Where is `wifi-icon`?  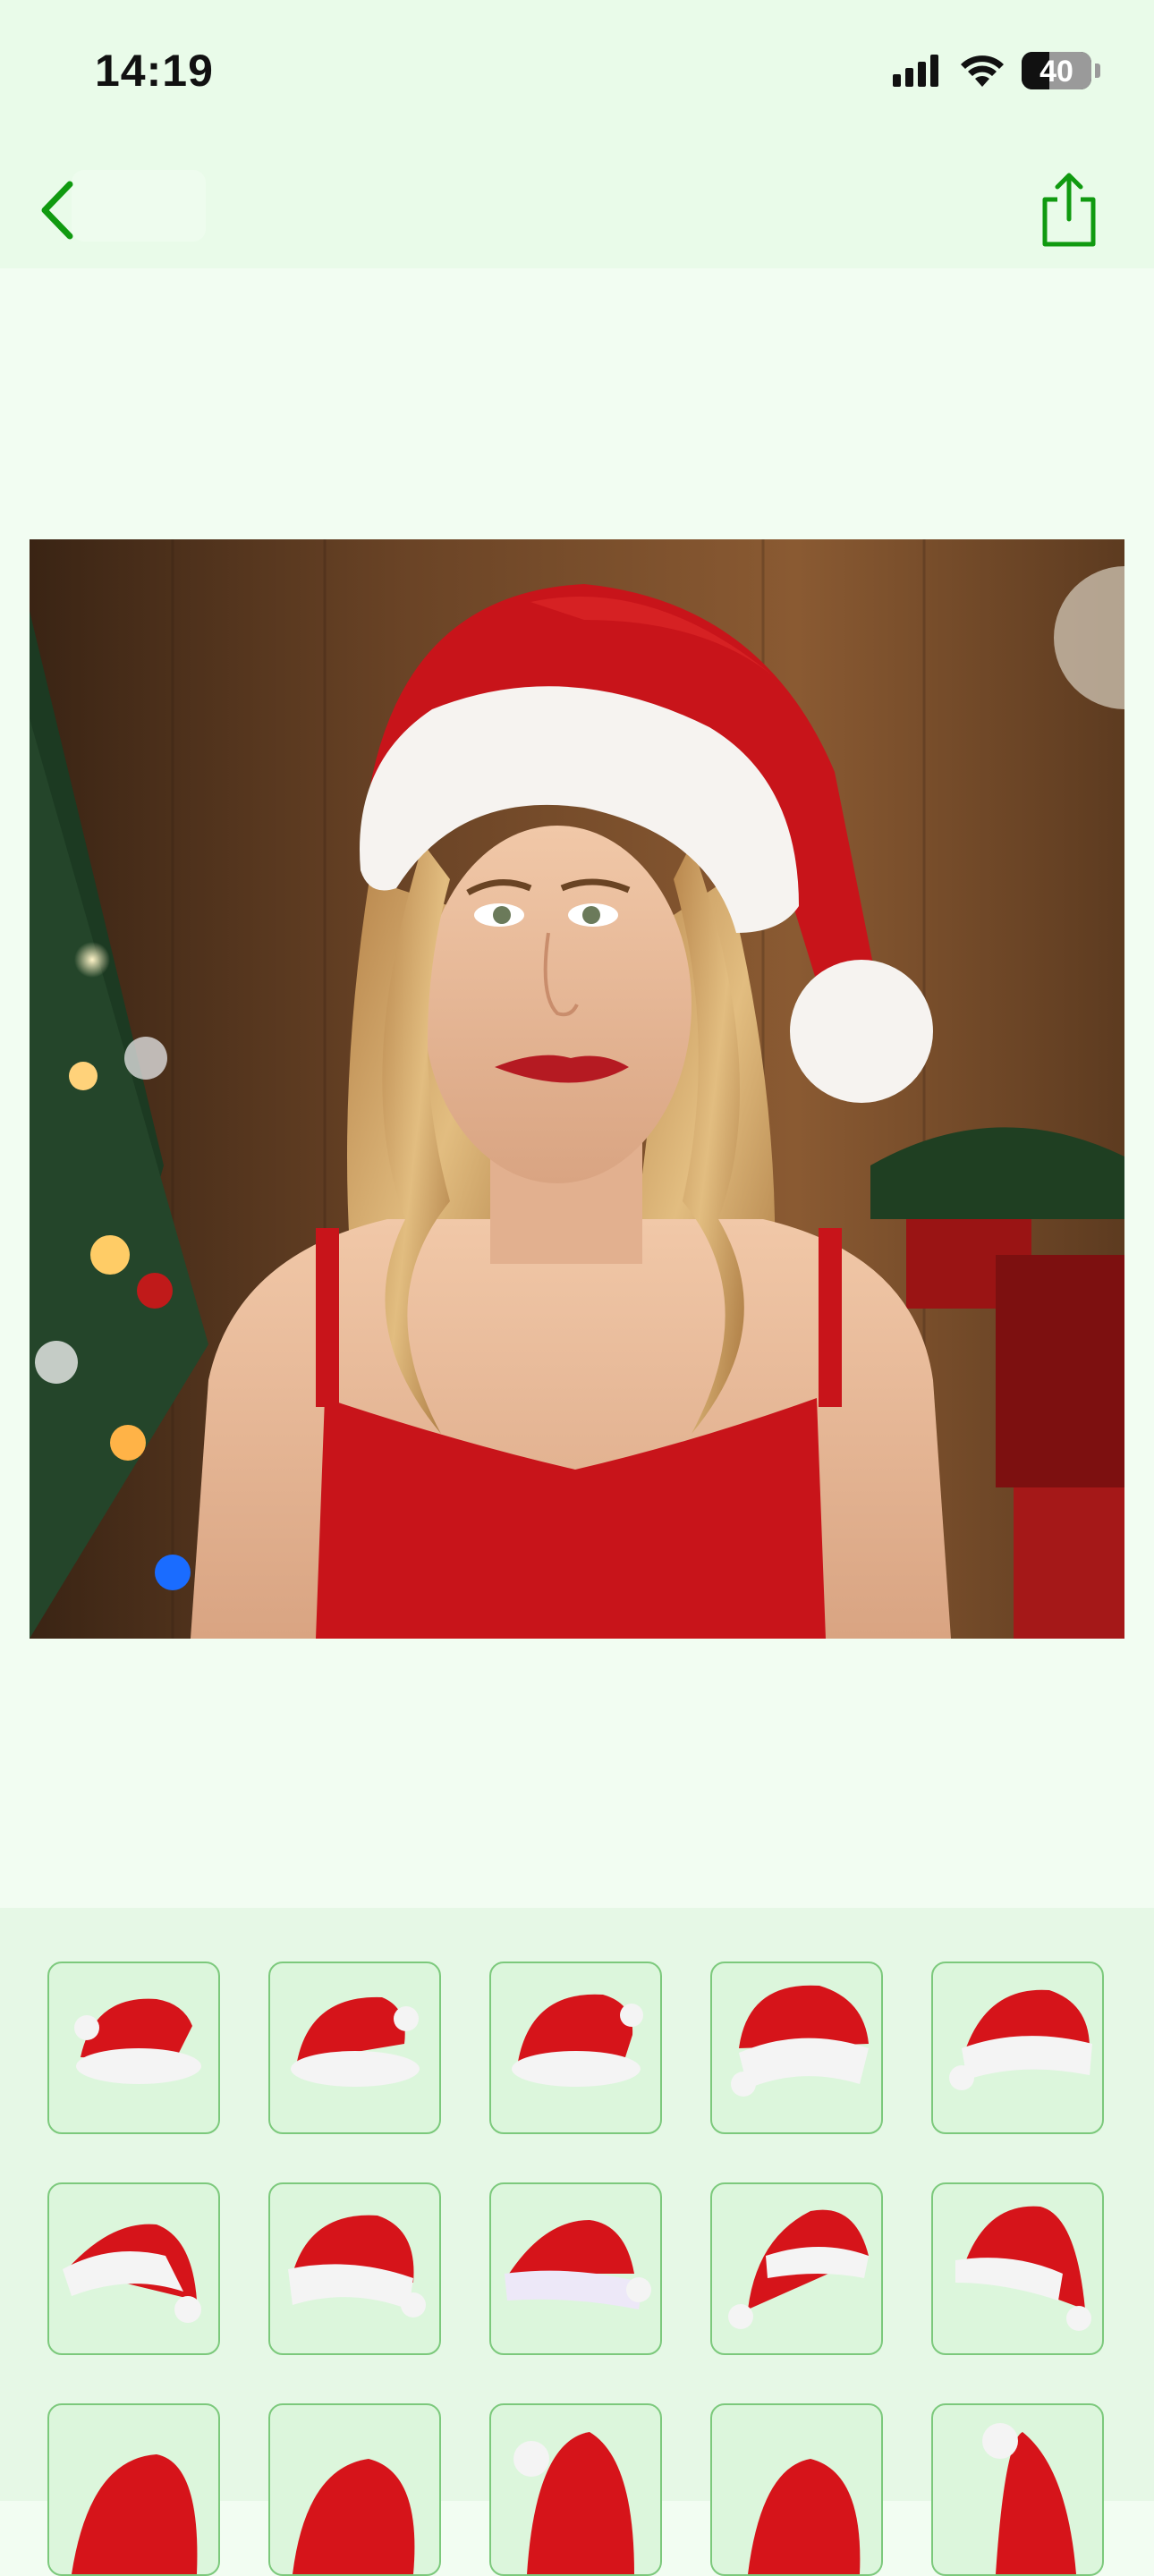
wifi-icon is located at coordinates (982, 71).